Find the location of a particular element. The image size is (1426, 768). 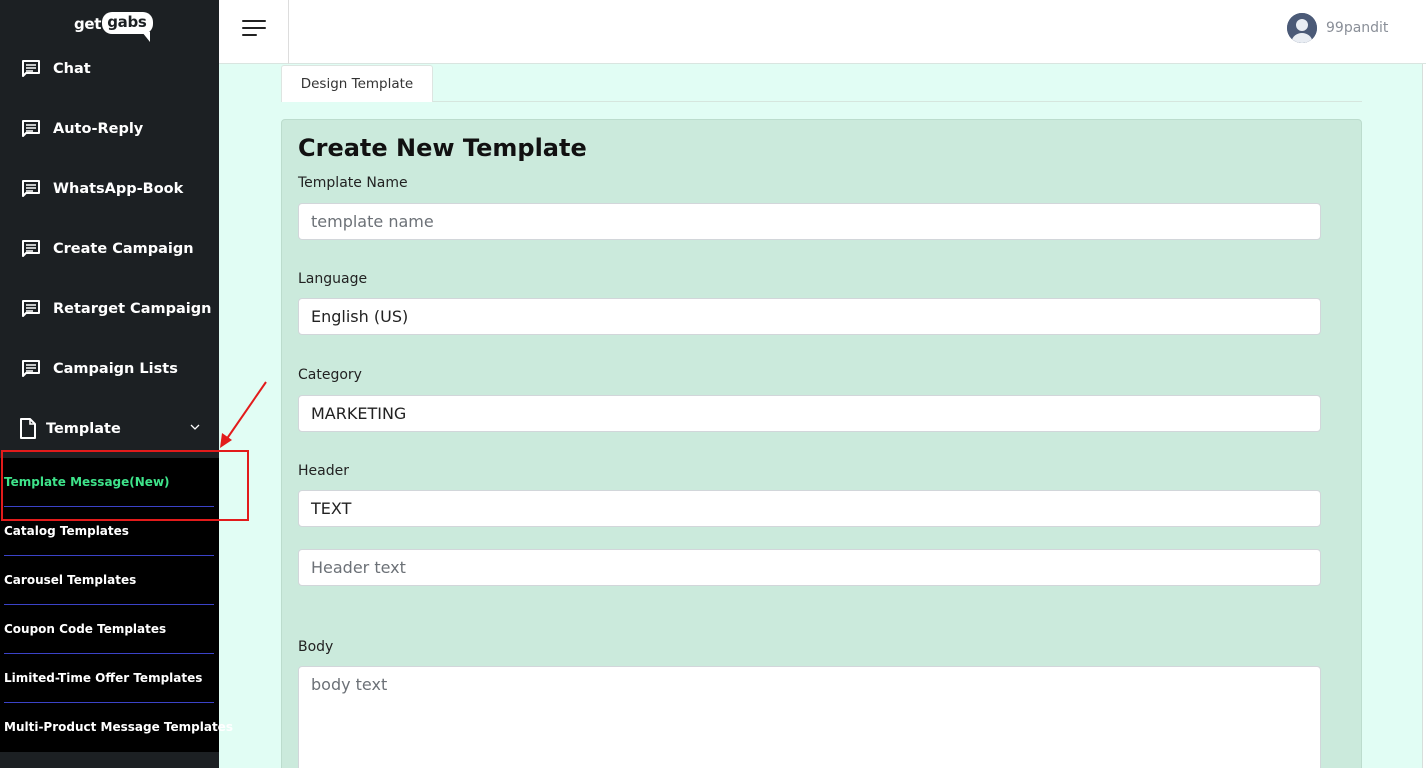

sidebar-item-template: Template is located at coordinates (109, 429).